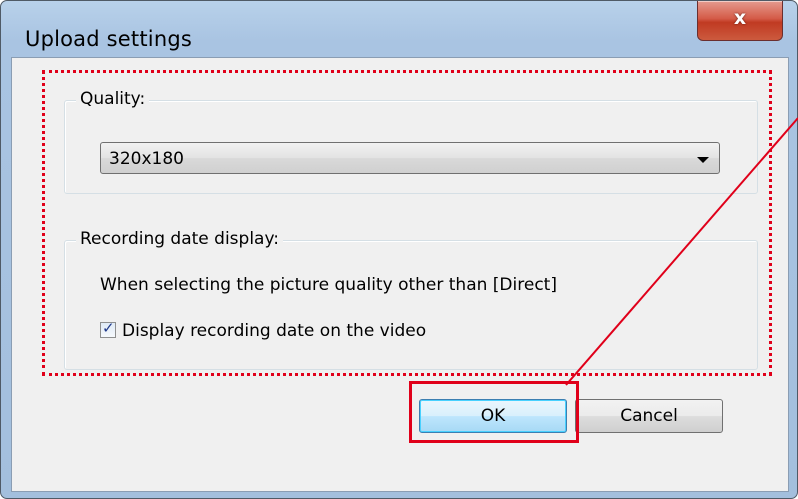 Image resolution: width=798 pixels, height=499 pixels. What do you see at coordinates (180, 239) in the screenshot?
I see `recording-date-group-label: Recording date display:` at bounding box center [180, 239].